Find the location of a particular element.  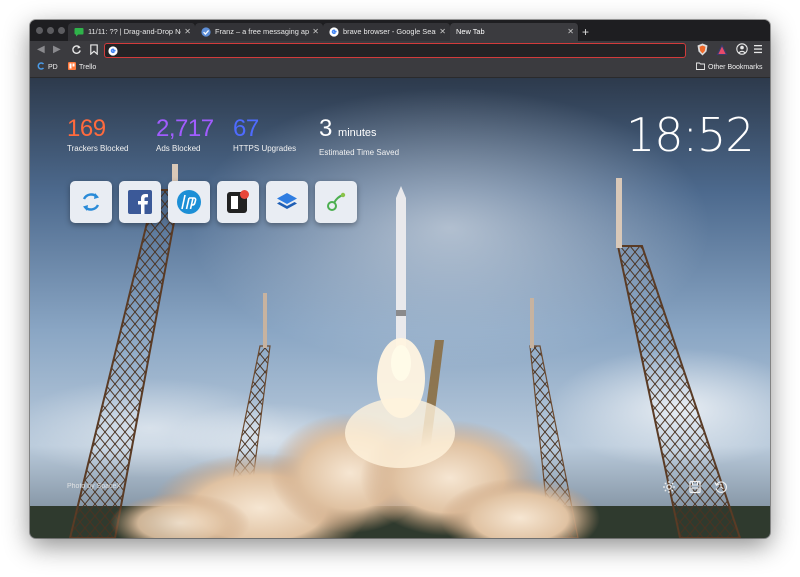

notification-app-icon is located at coordinates (238, 201).